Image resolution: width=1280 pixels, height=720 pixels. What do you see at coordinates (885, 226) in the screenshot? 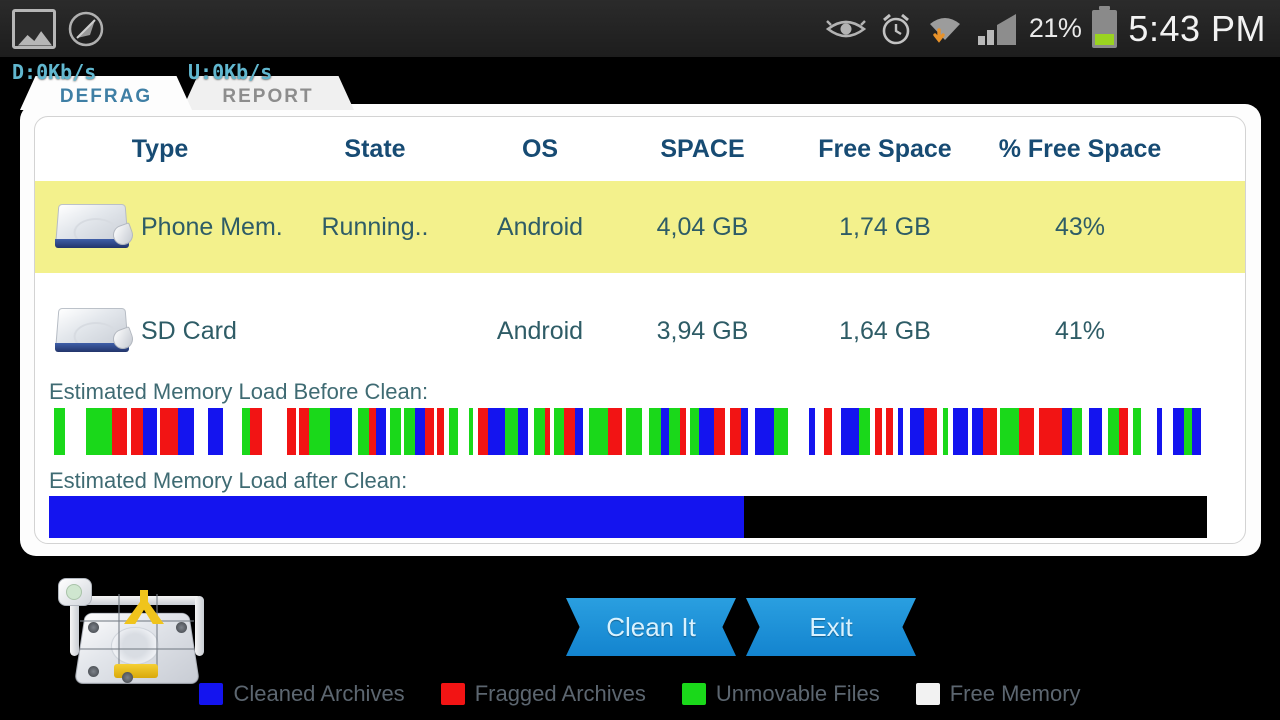
I see `row-free-space-cell: 1,74 GB` at bounding box center [885, 226].